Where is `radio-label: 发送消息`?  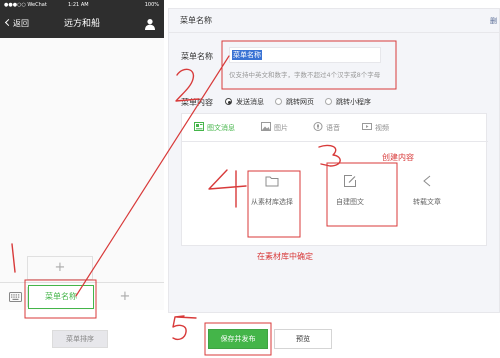
radio-label: 发送消息 is located at coordinates (250, 102).